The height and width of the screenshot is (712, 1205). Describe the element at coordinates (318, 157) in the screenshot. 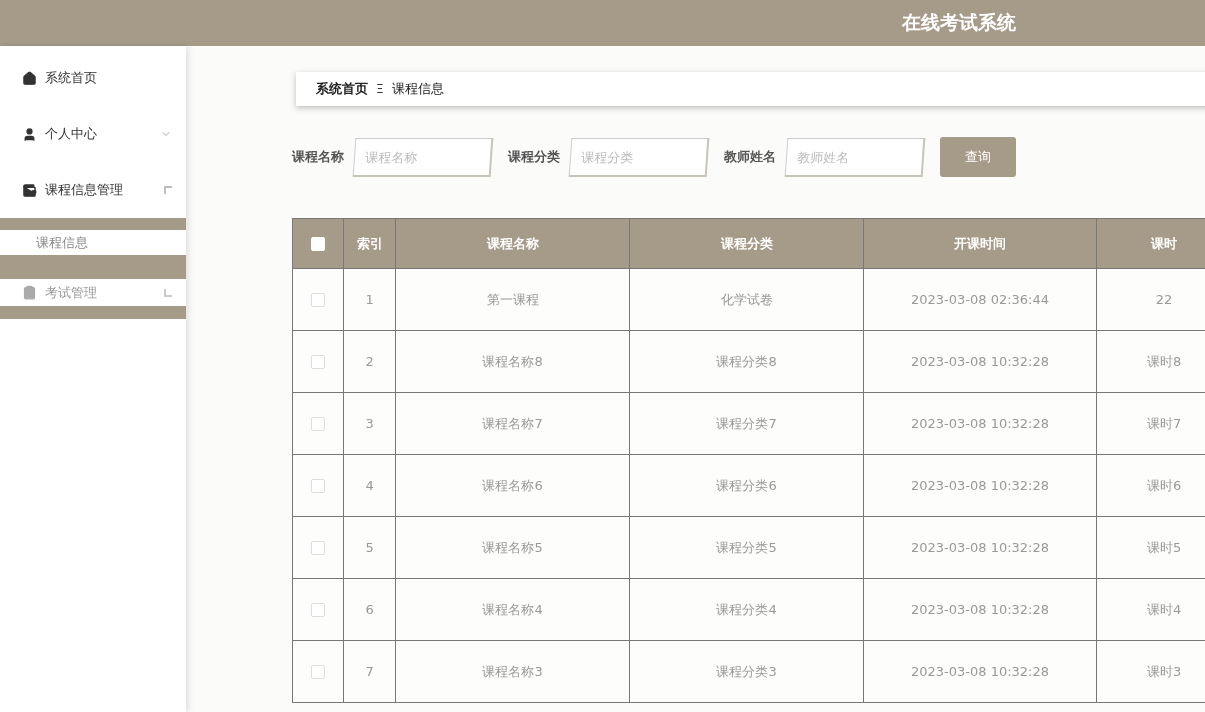

I see `field-label: 课程名称` at that location.